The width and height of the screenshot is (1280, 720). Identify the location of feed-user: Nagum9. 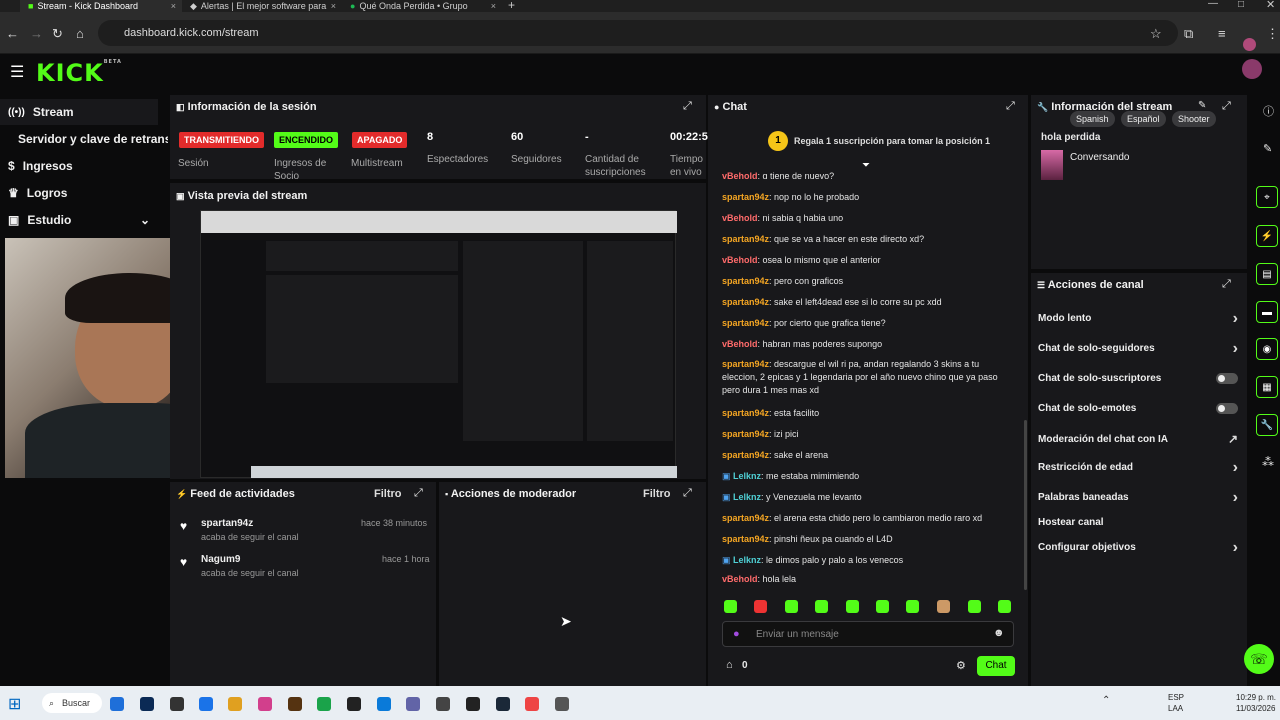
(220, 559).